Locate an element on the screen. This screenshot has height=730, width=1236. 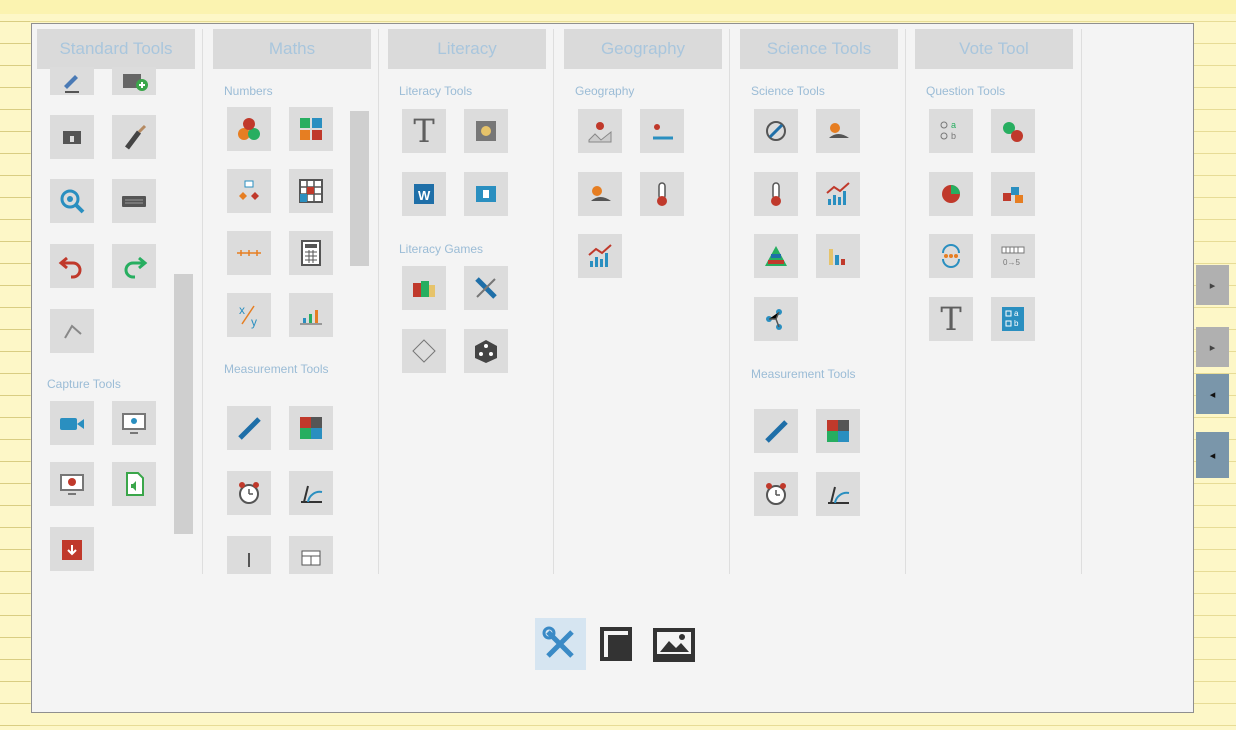
image-view-button is located at coordinates (673, 644).